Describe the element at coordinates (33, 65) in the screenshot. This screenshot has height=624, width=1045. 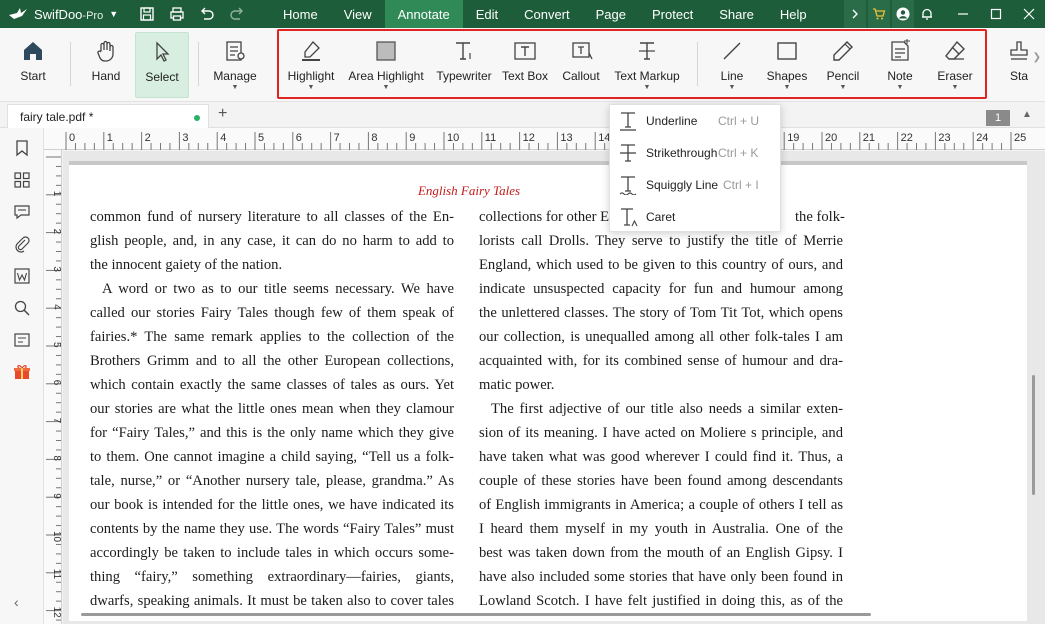
I see `start-button: Start` at that location.